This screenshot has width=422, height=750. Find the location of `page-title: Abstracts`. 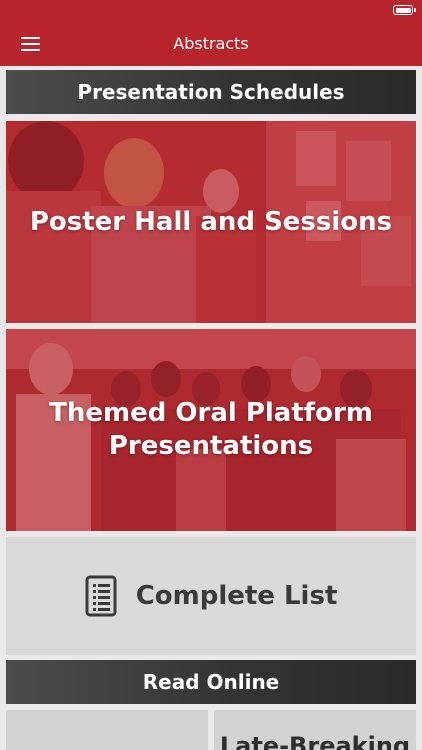

page-title: Abstracts is located at coordinates (211, 43).